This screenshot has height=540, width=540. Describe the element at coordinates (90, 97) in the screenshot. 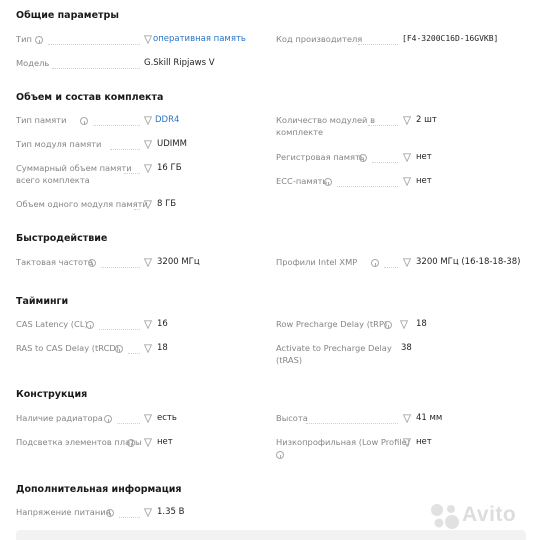

I see `section-title-kit: Объем и состав комплекта` at that location.